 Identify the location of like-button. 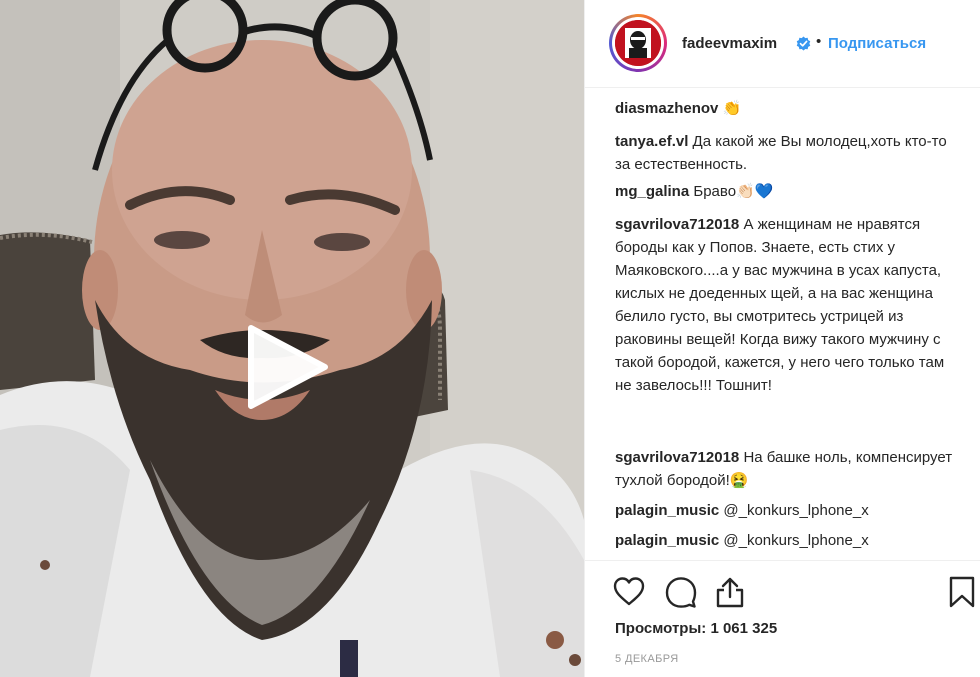
(629, 592).